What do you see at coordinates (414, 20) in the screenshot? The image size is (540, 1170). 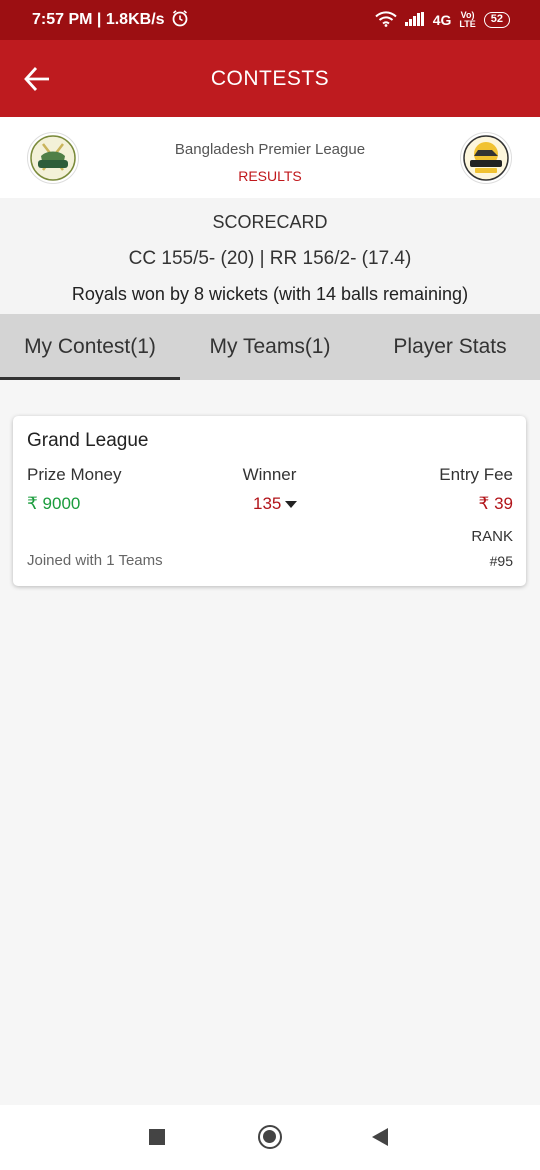 I see `signal-icon` at bounding box center [414, 20].